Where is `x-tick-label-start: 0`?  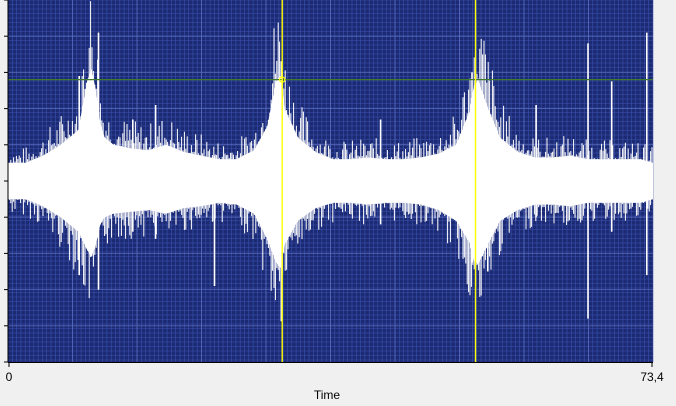
x-tick-label-start: 0 is located at coordinates (9, 377).